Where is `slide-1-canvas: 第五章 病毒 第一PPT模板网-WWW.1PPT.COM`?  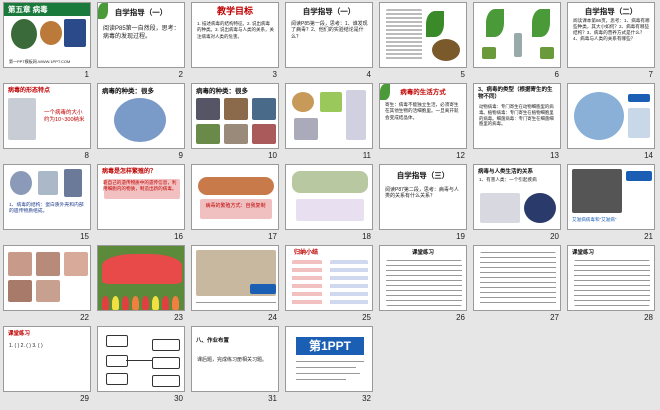
slide-1-canvas: 第五章 病毒 第一PPT模板网-WWW.1PPT.COM is located at coordinates (47, 35).